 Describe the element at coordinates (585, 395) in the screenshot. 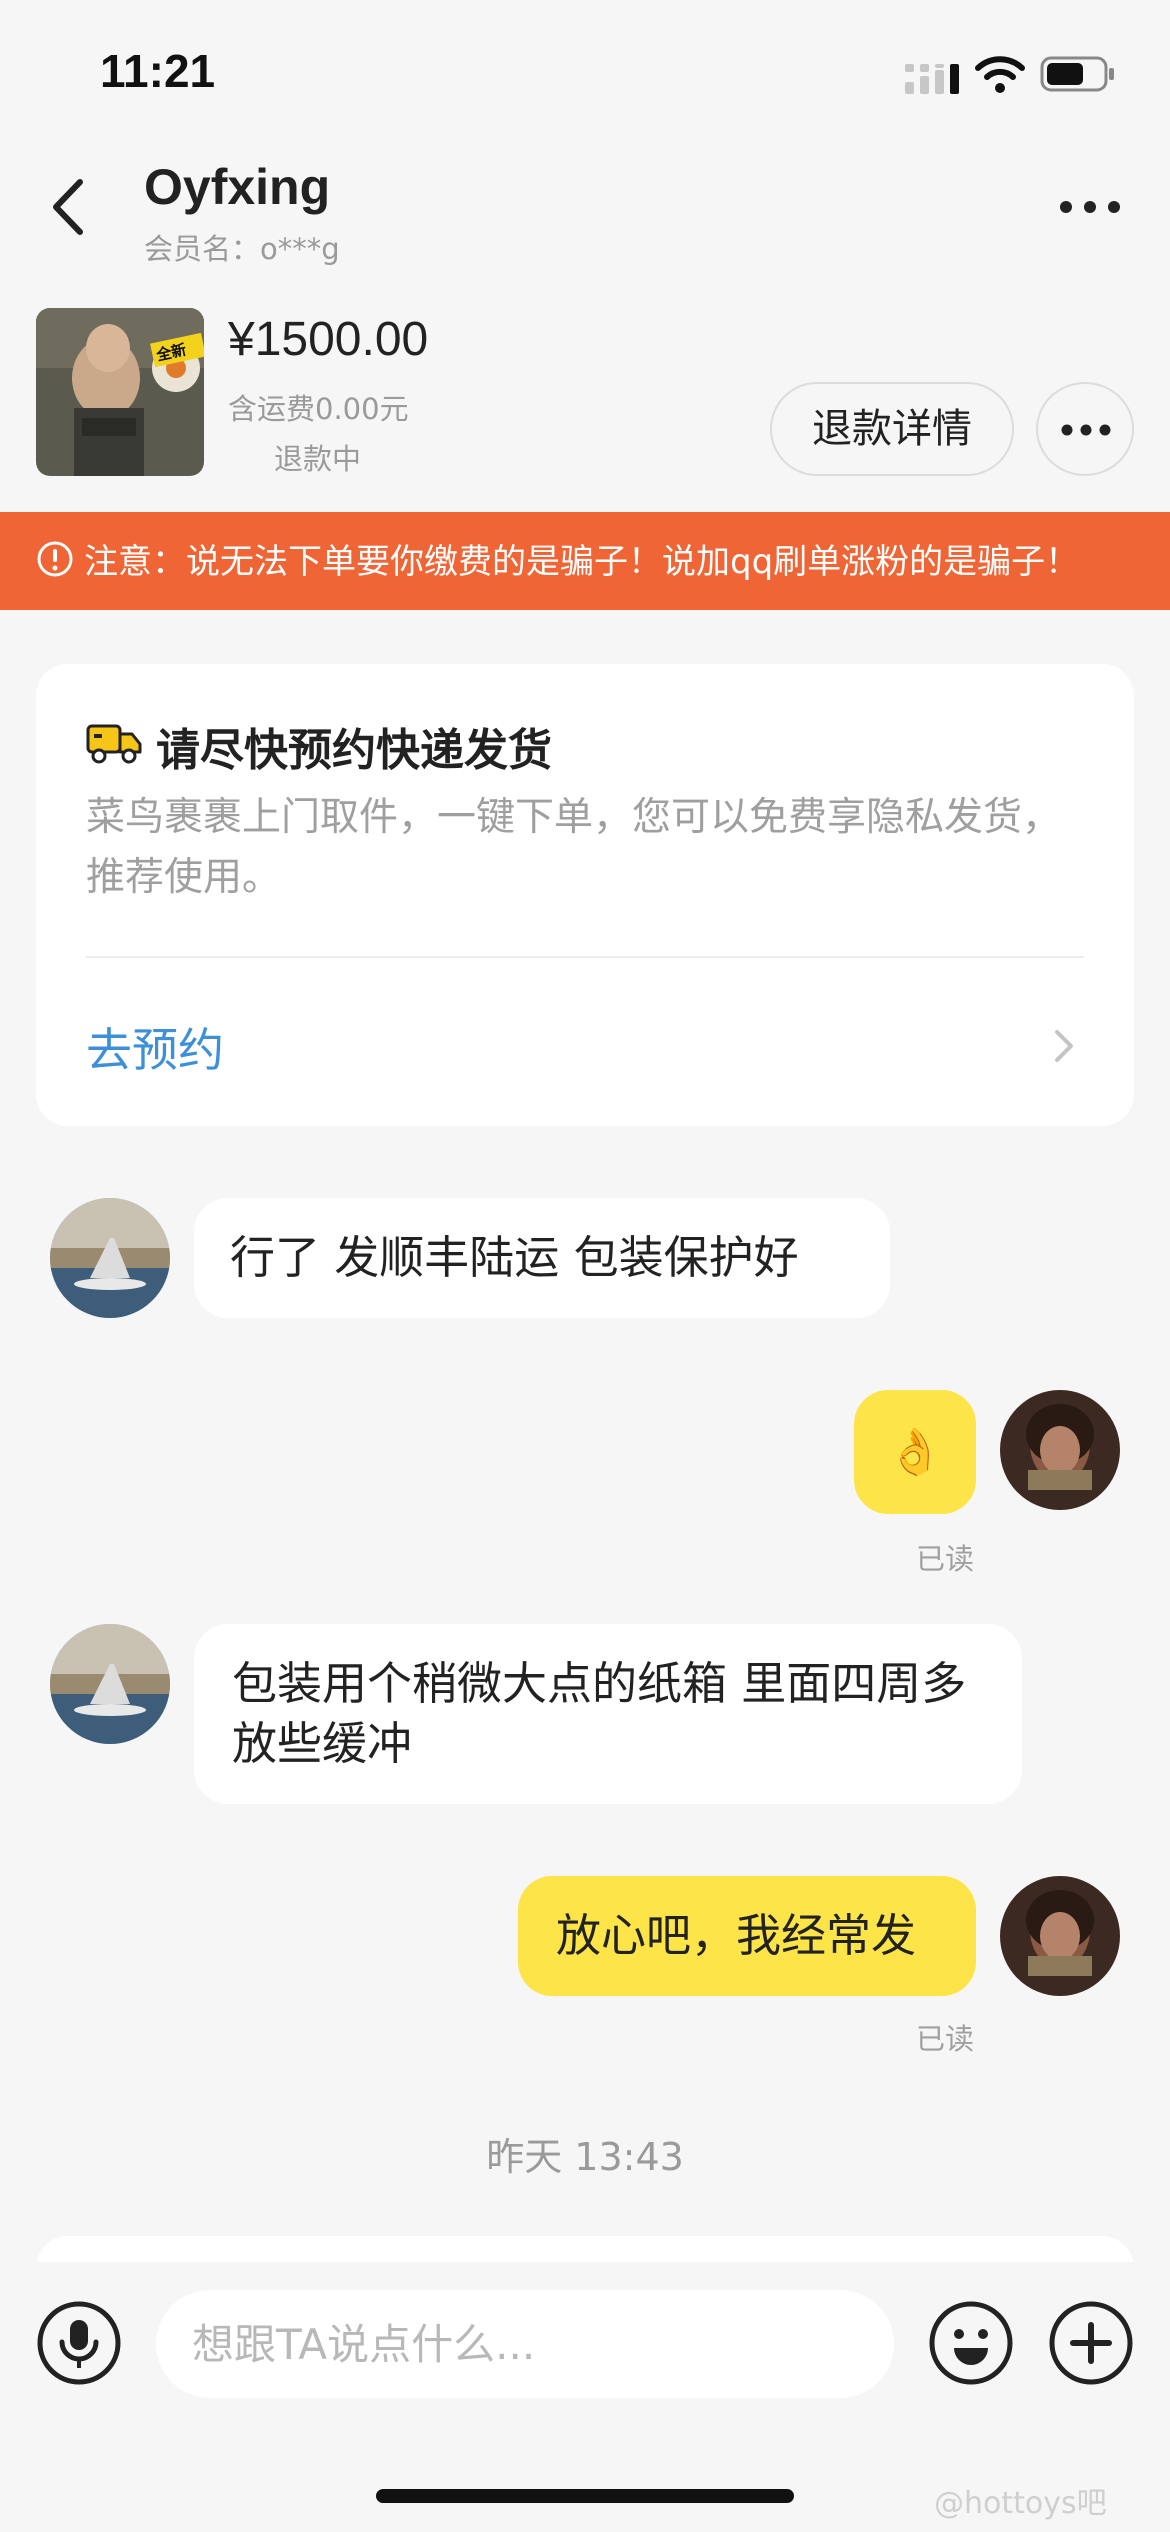

I see `order-summary: 全新 ¥1500.00 含运费0.00元 退款中 退款详情` at that location.